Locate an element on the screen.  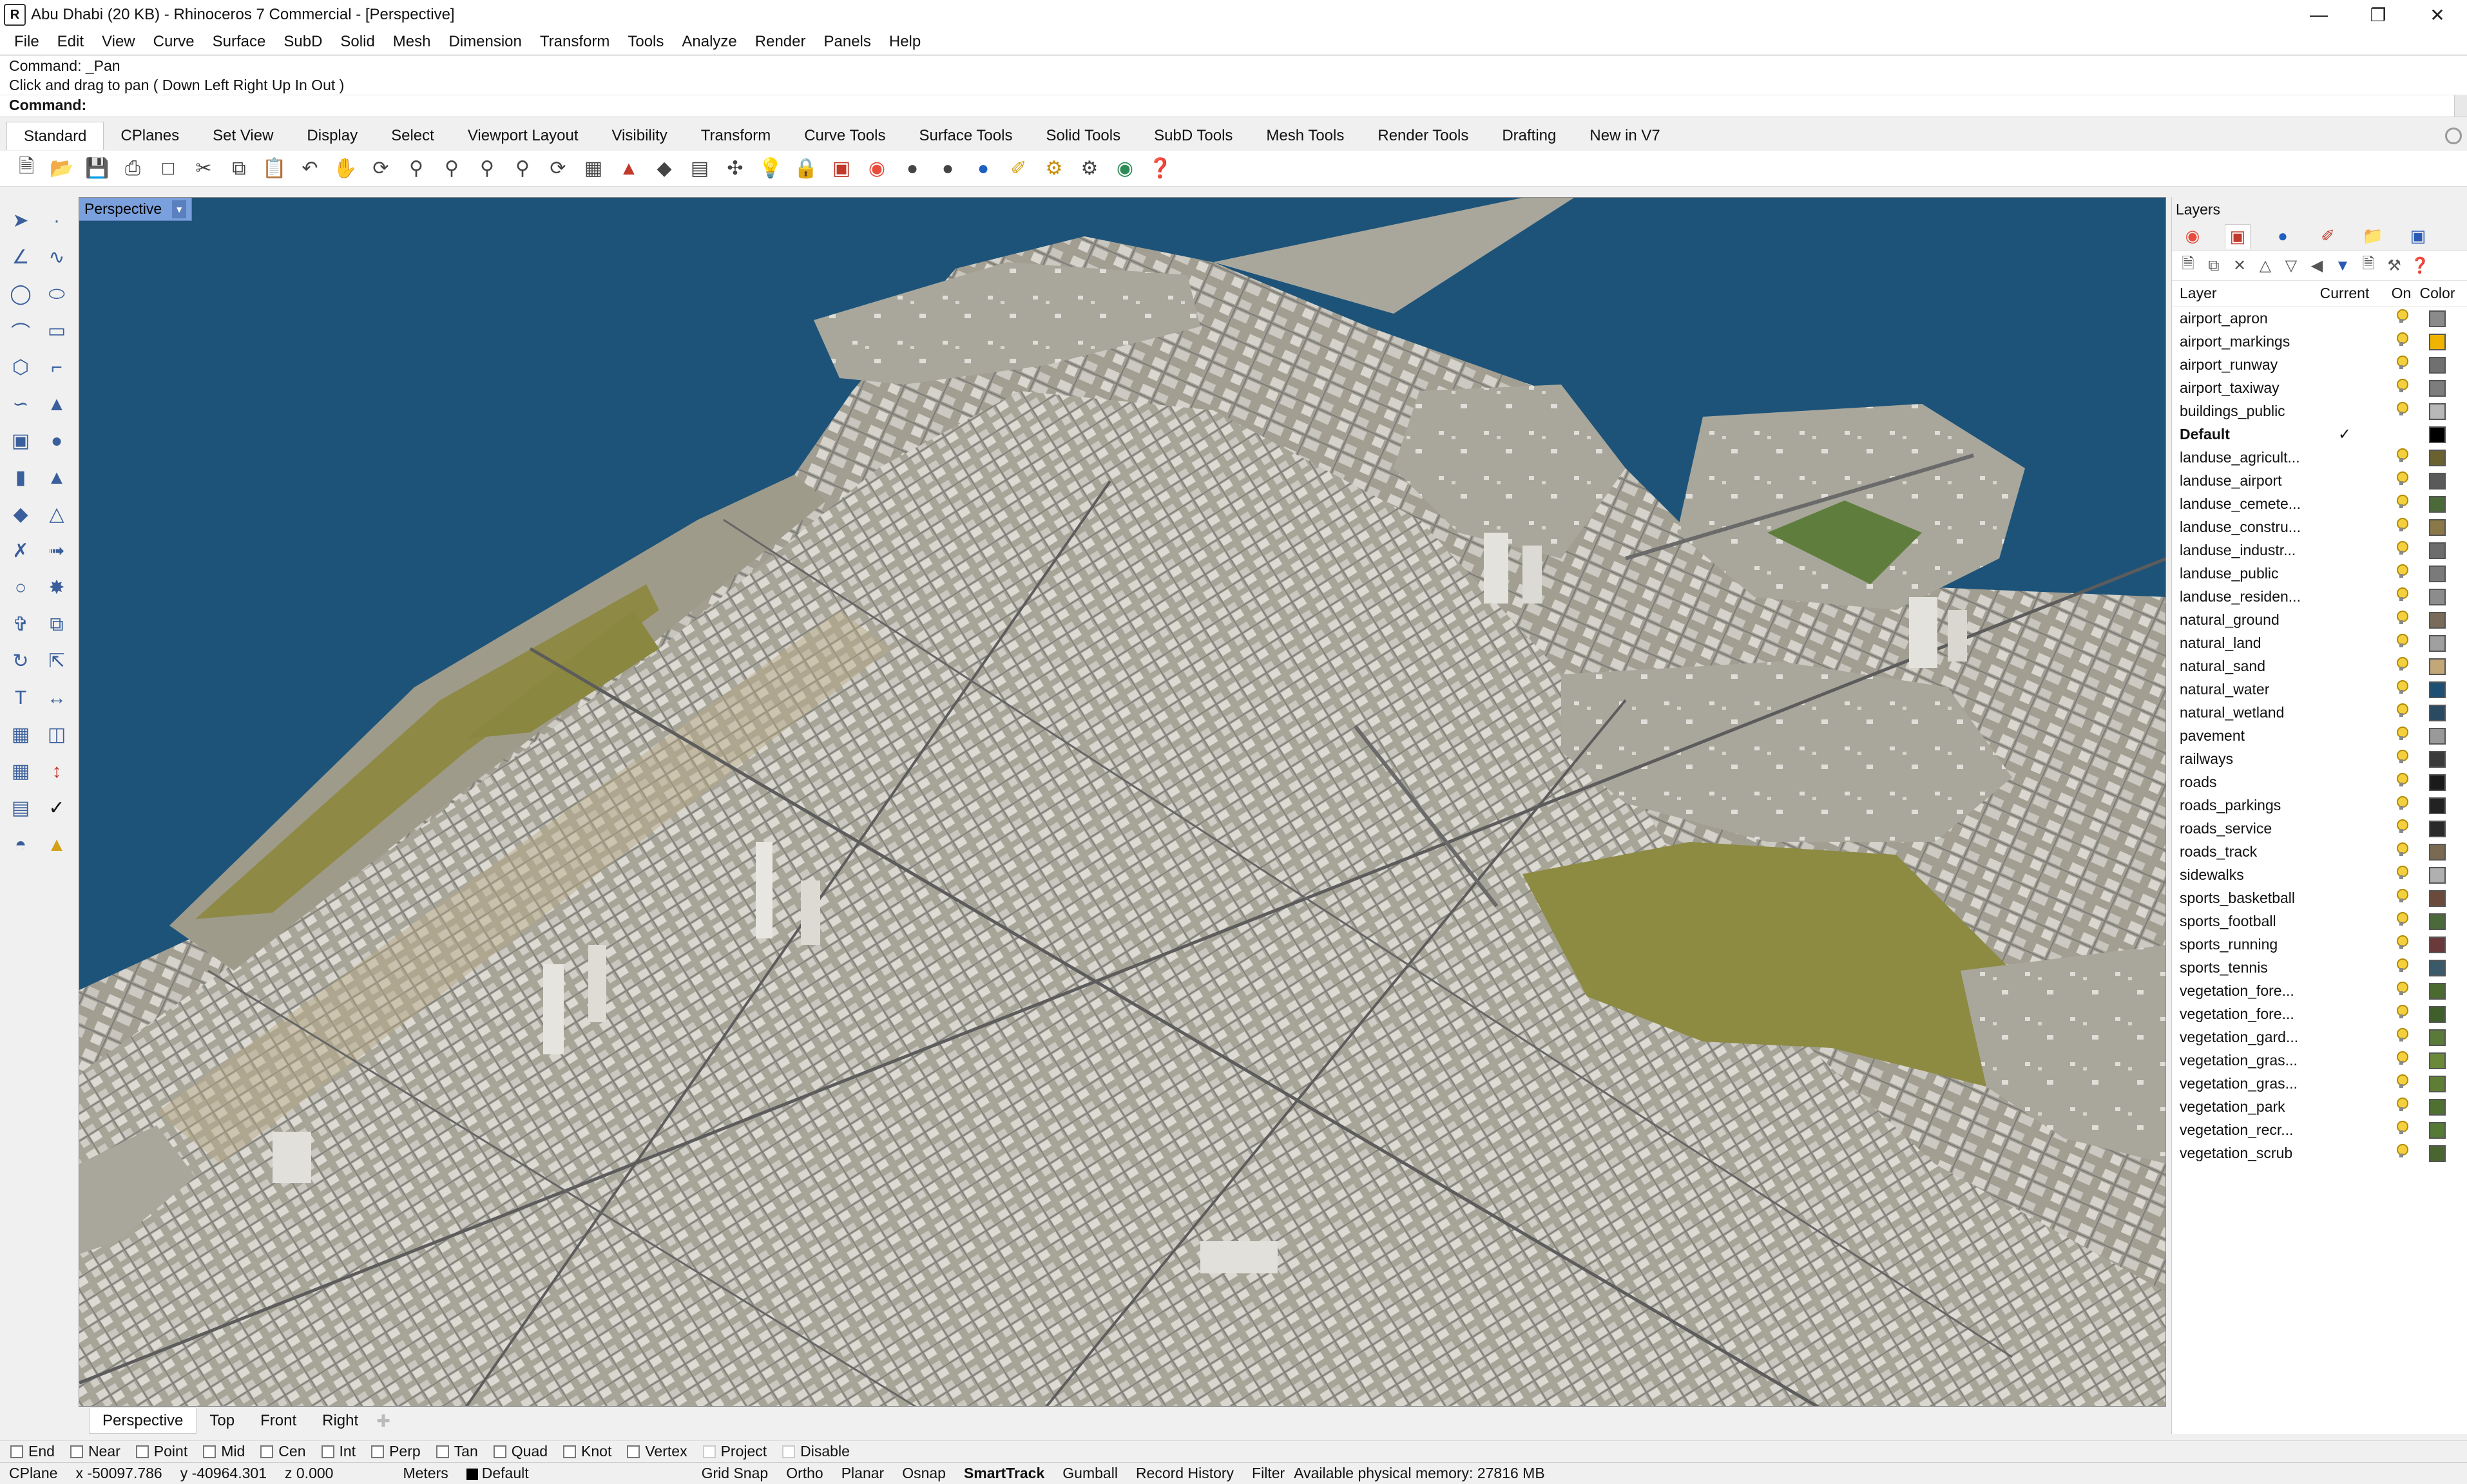
units-label: Meters is located at coordinates (425, 1473).